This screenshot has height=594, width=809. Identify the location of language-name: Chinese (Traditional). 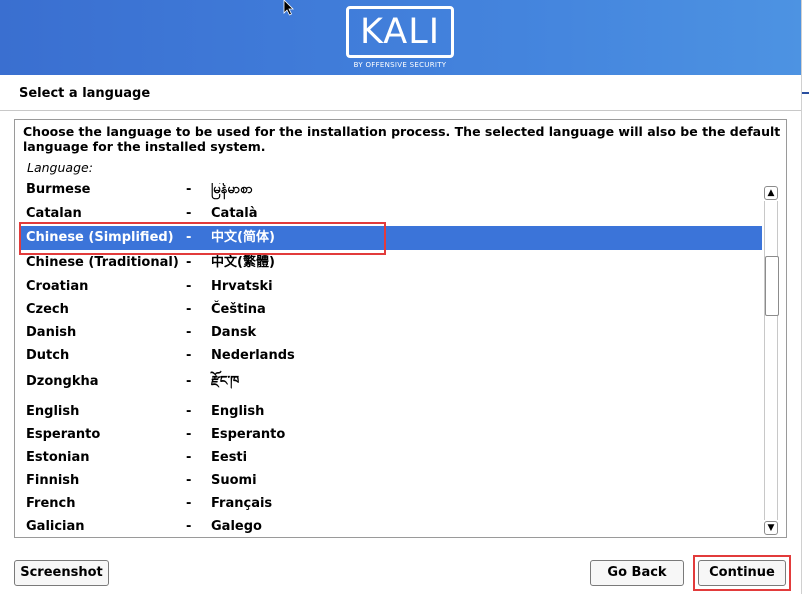
(102, 262).